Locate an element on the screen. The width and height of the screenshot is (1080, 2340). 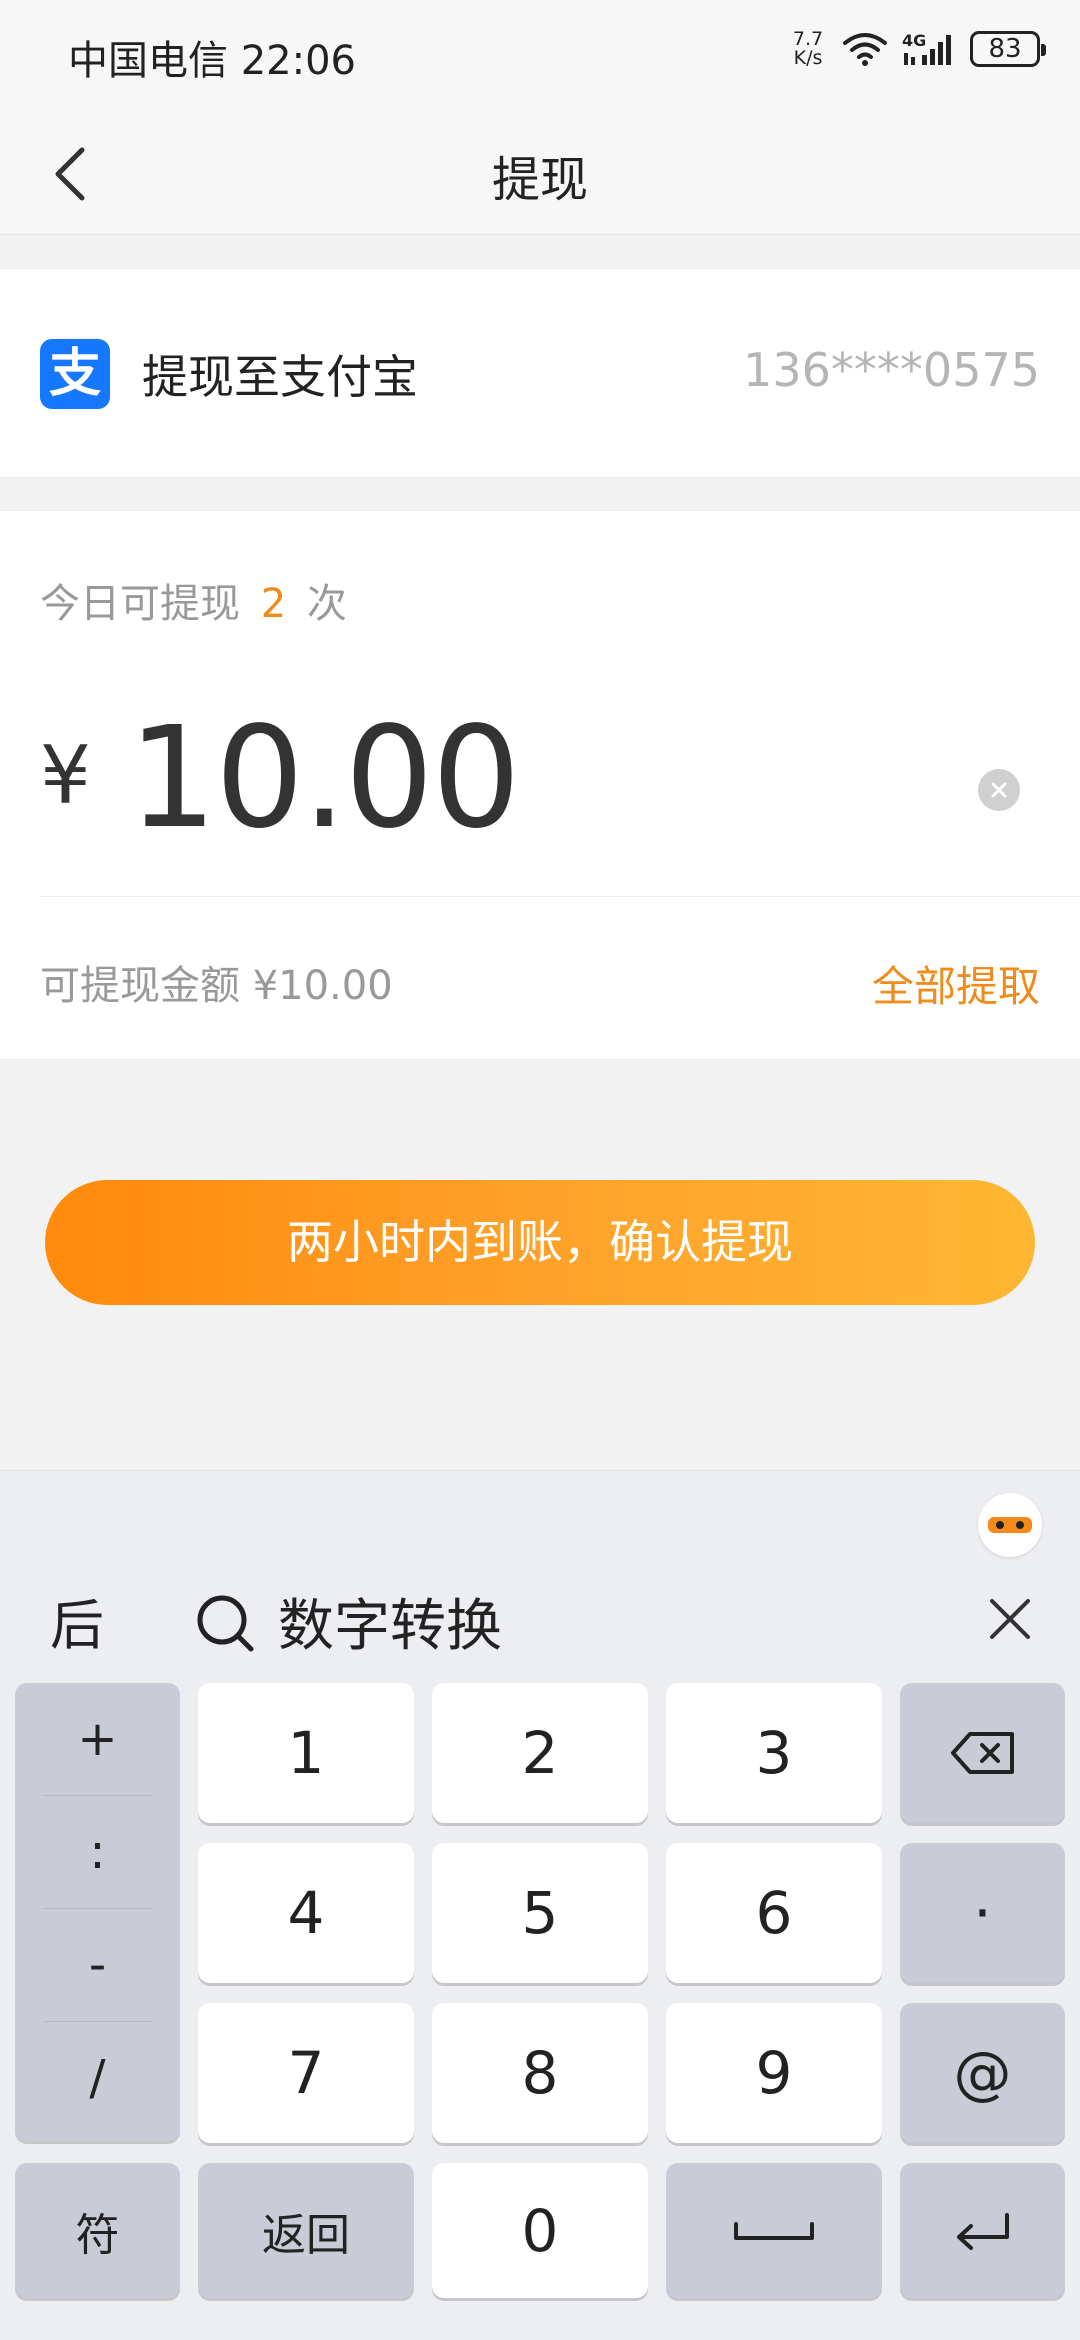
network-speed: 7.7 K/s is located at coordinates (808, 49).